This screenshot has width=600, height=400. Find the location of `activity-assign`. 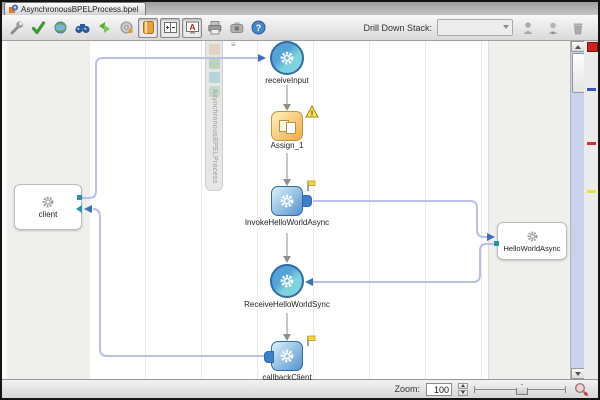

activity-assign is located at coordinates (287, 126).